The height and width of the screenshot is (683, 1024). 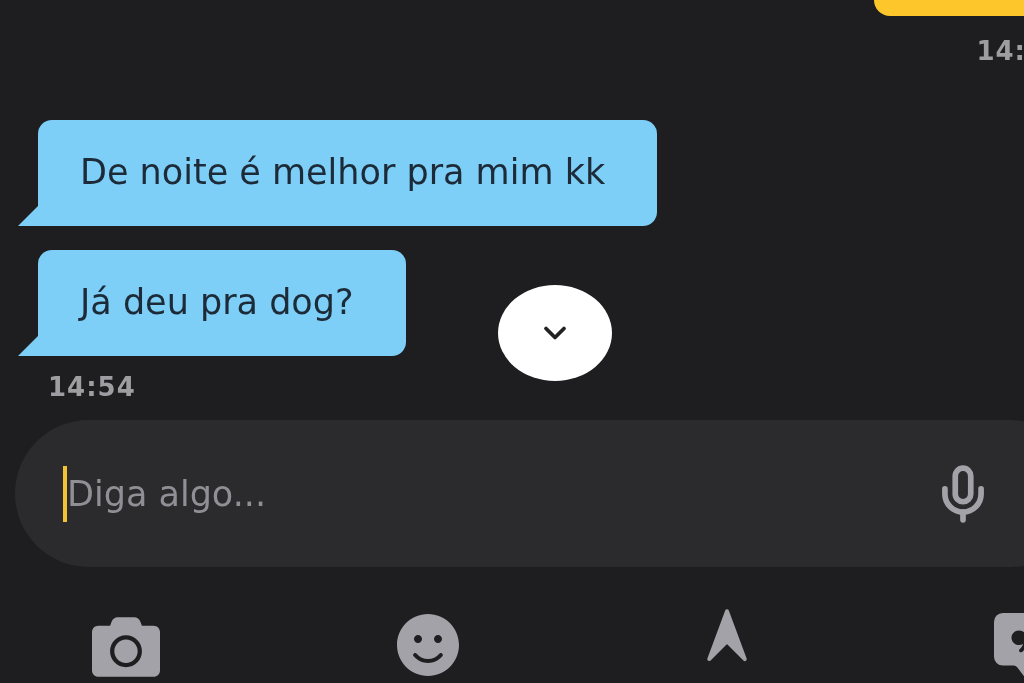 What do you see at coordinates (1000, 51) in the screenshot?
I see `message-time: 14:` at bounding box center [1000, 51].